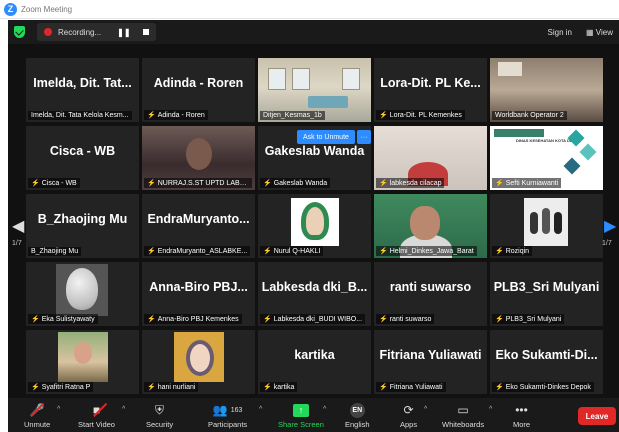  I want to click on language-interpretation-button: EN English, so click(357, 415).